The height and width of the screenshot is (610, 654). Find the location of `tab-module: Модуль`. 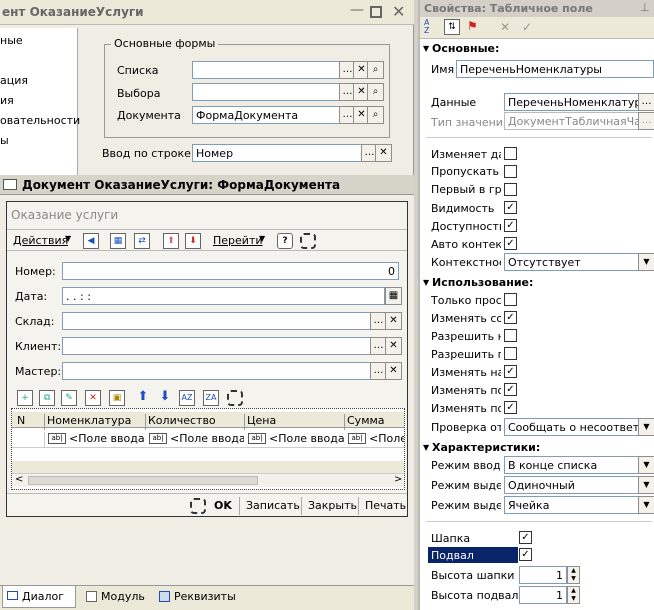

tab-module: Модуль is located at coordinates (117, 597).